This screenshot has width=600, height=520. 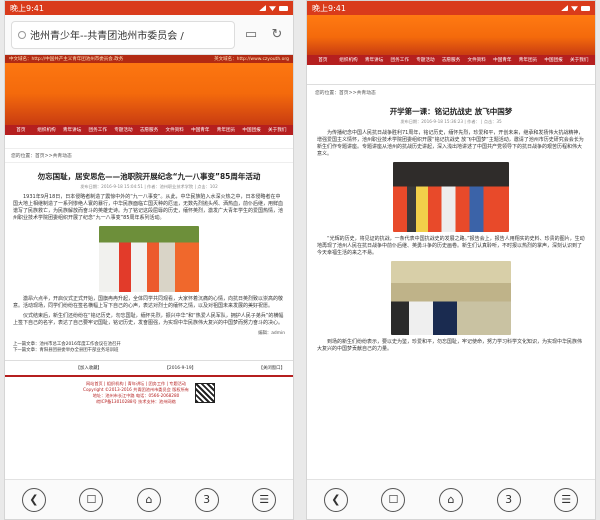 What do you see at coordinates (89, 368) in the screenshot?
I see `add-favorite-link: 【加入收藏】` at bounding box center [89, 368].